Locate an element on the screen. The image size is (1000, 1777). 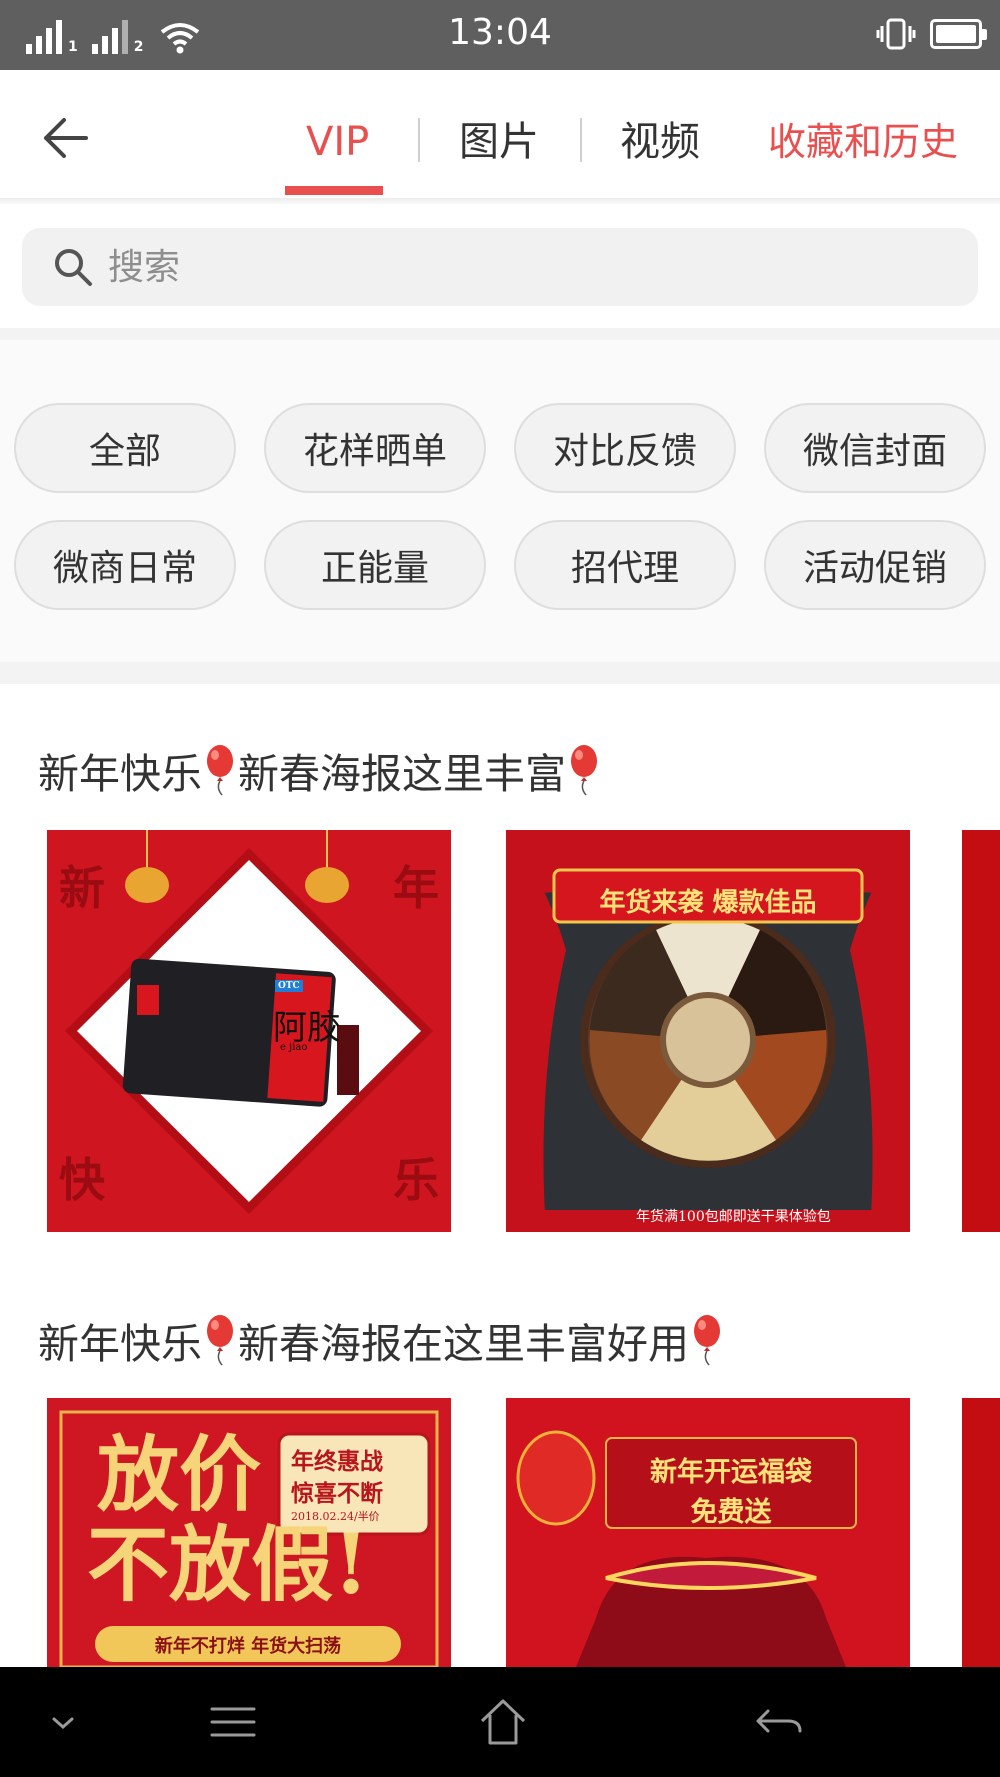
sale-headline-1: 放价 is located at coordinates (179, 1475).